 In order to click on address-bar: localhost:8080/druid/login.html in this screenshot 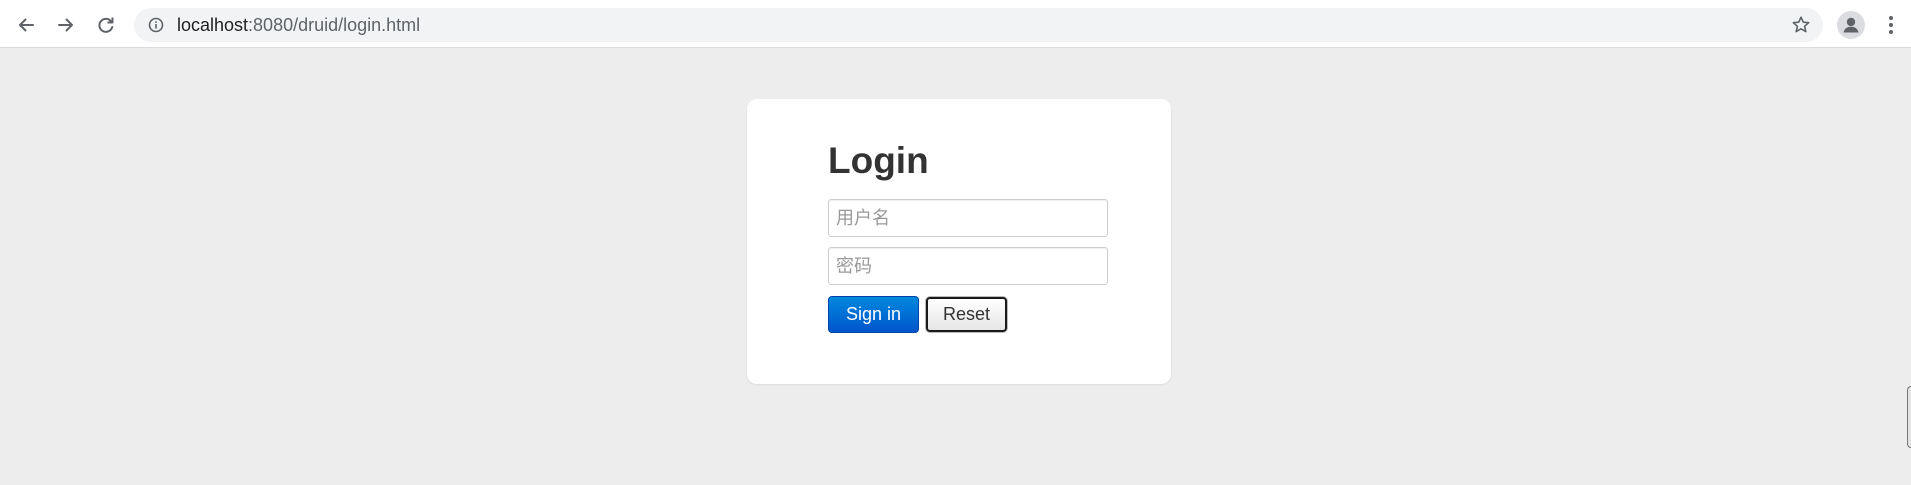, I will do `click(978, 25)`.